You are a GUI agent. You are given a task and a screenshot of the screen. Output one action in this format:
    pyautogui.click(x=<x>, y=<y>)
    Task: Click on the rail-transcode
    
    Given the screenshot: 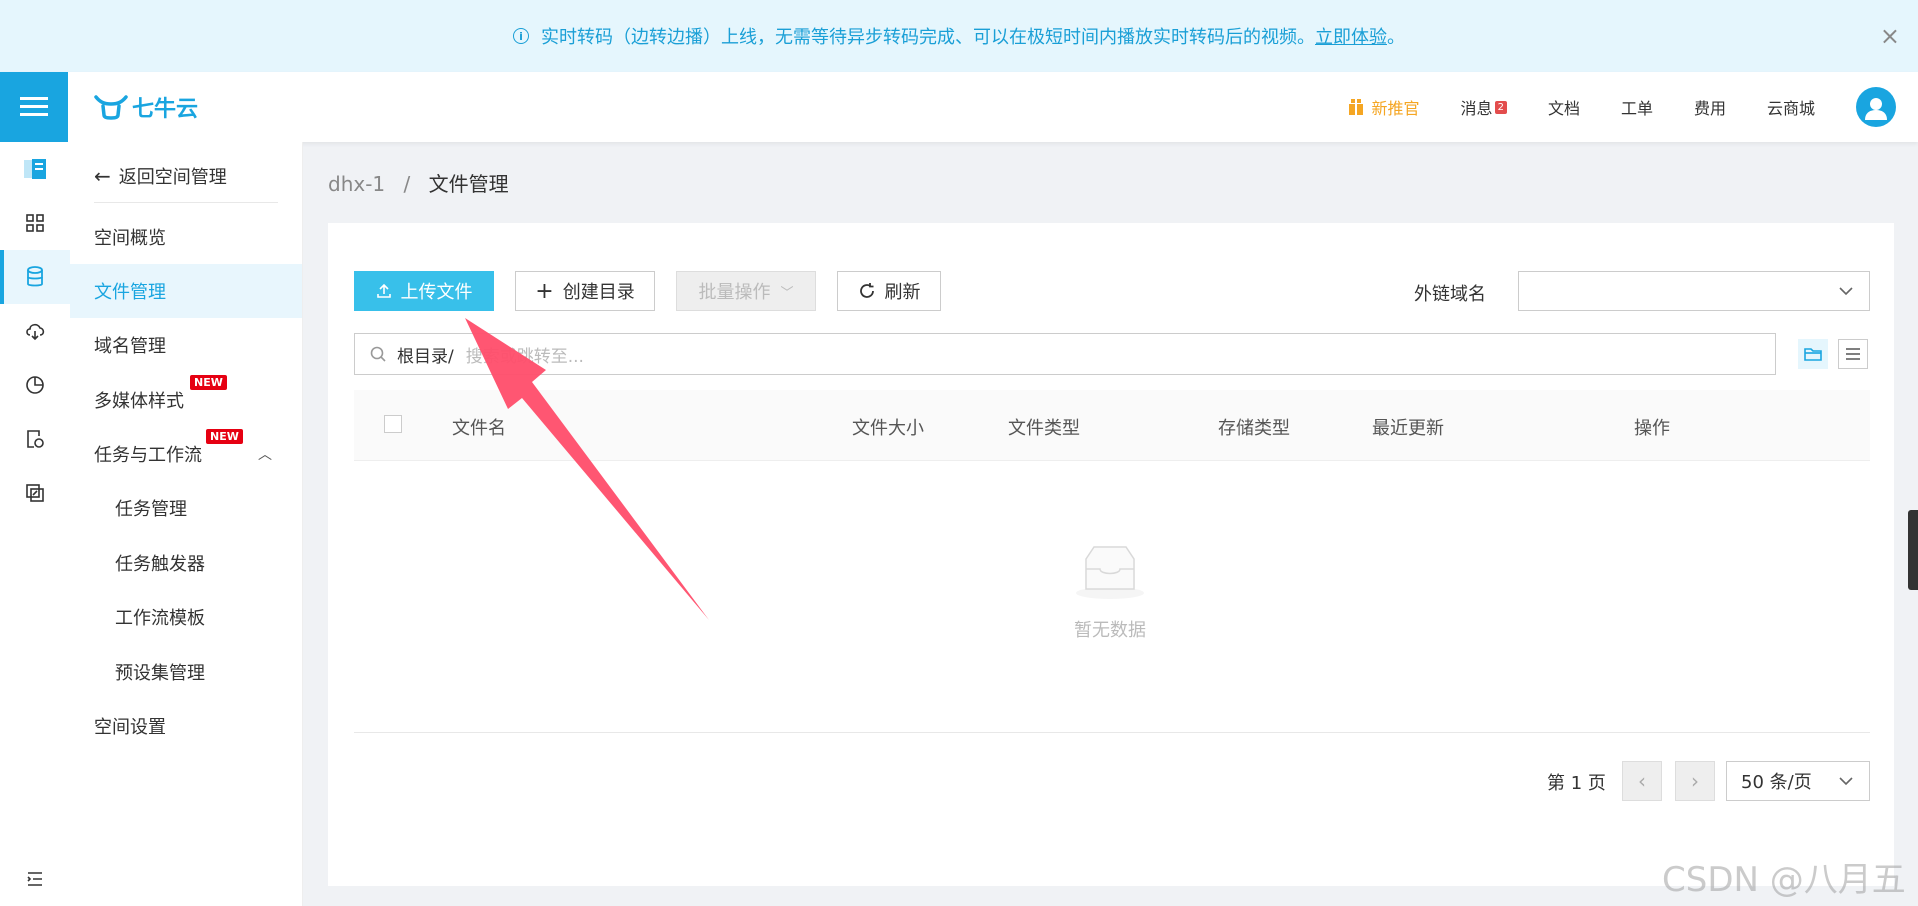 What is the action you would take?
    pyautogui.click(x=35, y=493)
    